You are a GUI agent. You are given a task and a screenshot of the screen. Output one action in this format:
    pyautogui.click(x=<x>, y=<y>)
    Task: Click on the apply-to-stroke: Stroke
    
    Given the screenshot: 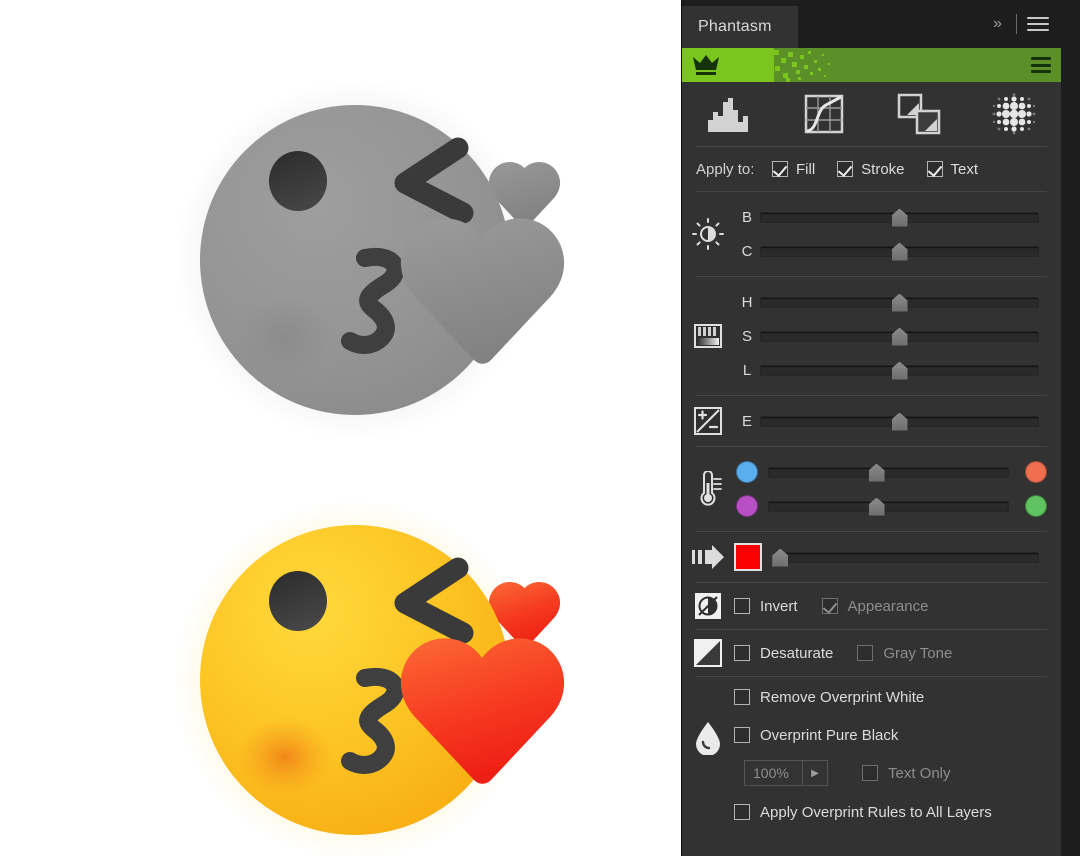 What is the action you would take?
    pyautogui.click(x=871, y=169)
    